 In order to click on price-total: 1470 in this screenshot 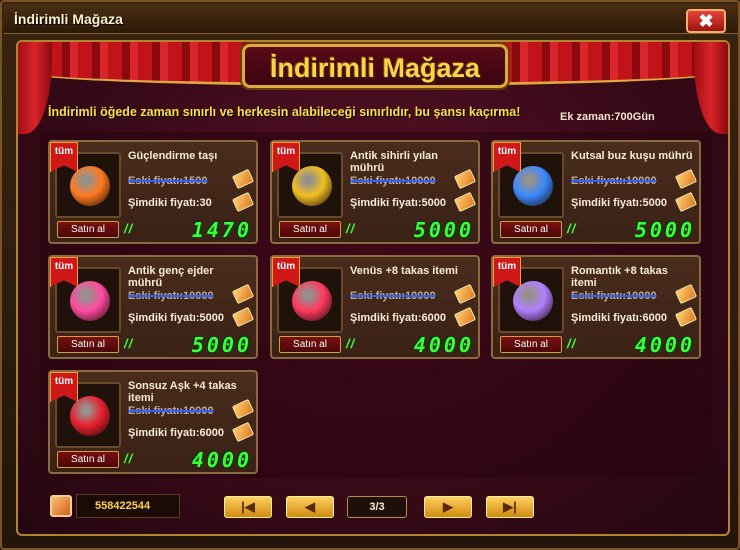, I will do `click(221, 230)`.